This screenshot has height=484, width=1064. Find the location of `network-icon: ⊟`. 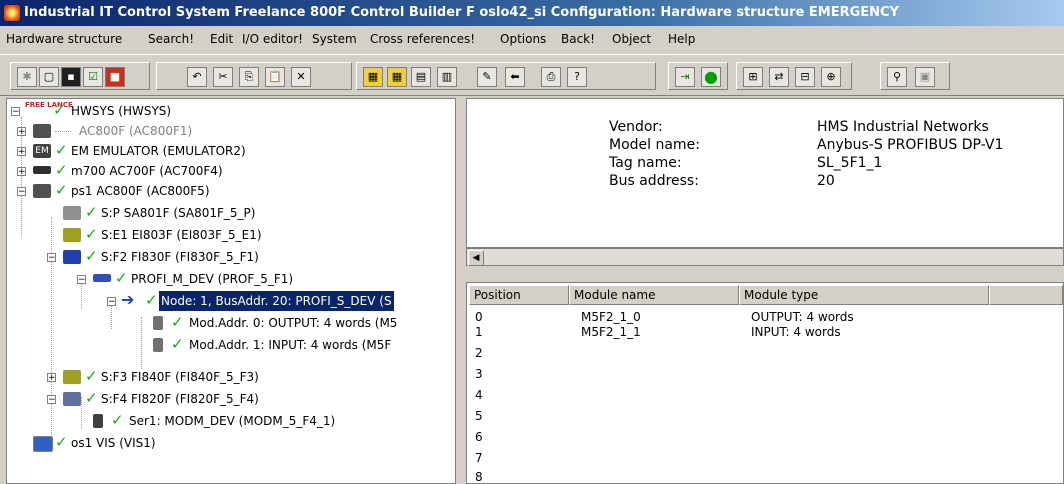

network-icon: ⊟ is located at coordinates (805, 77).